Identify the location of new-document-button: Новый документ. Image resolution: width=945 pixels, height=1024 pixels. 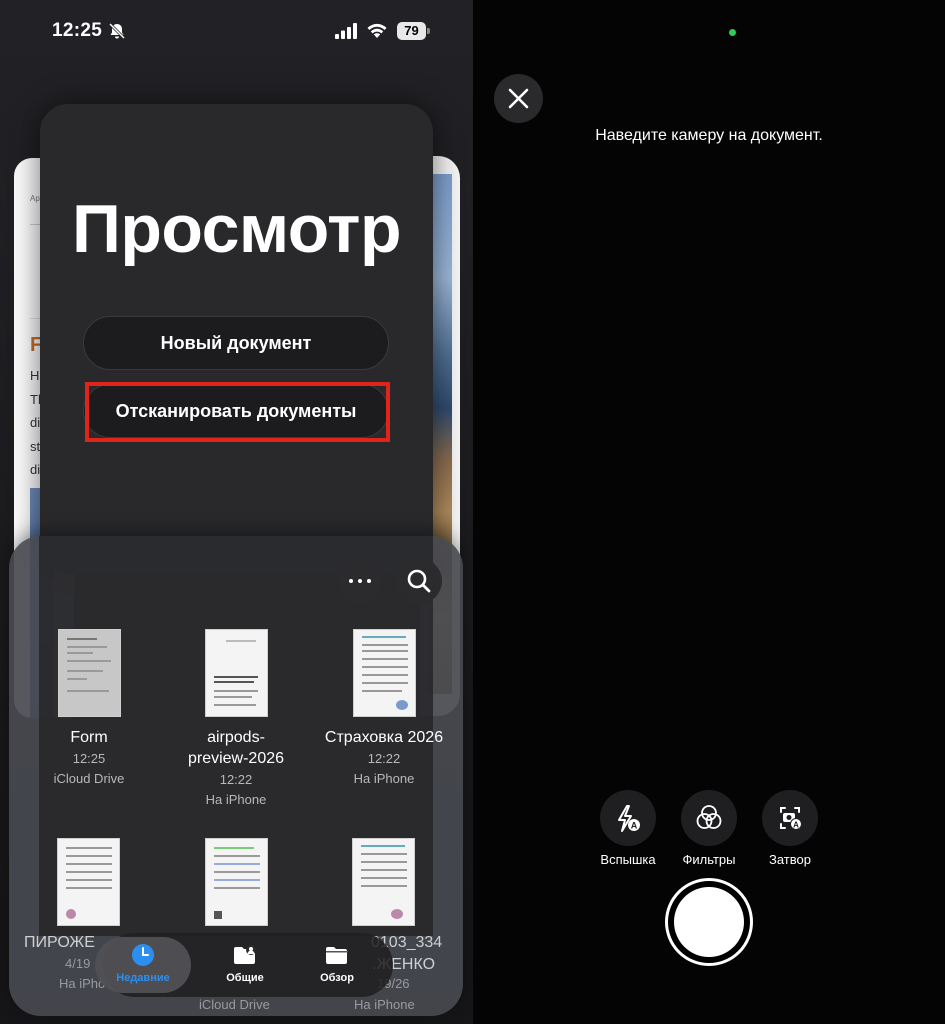
(236, 343).